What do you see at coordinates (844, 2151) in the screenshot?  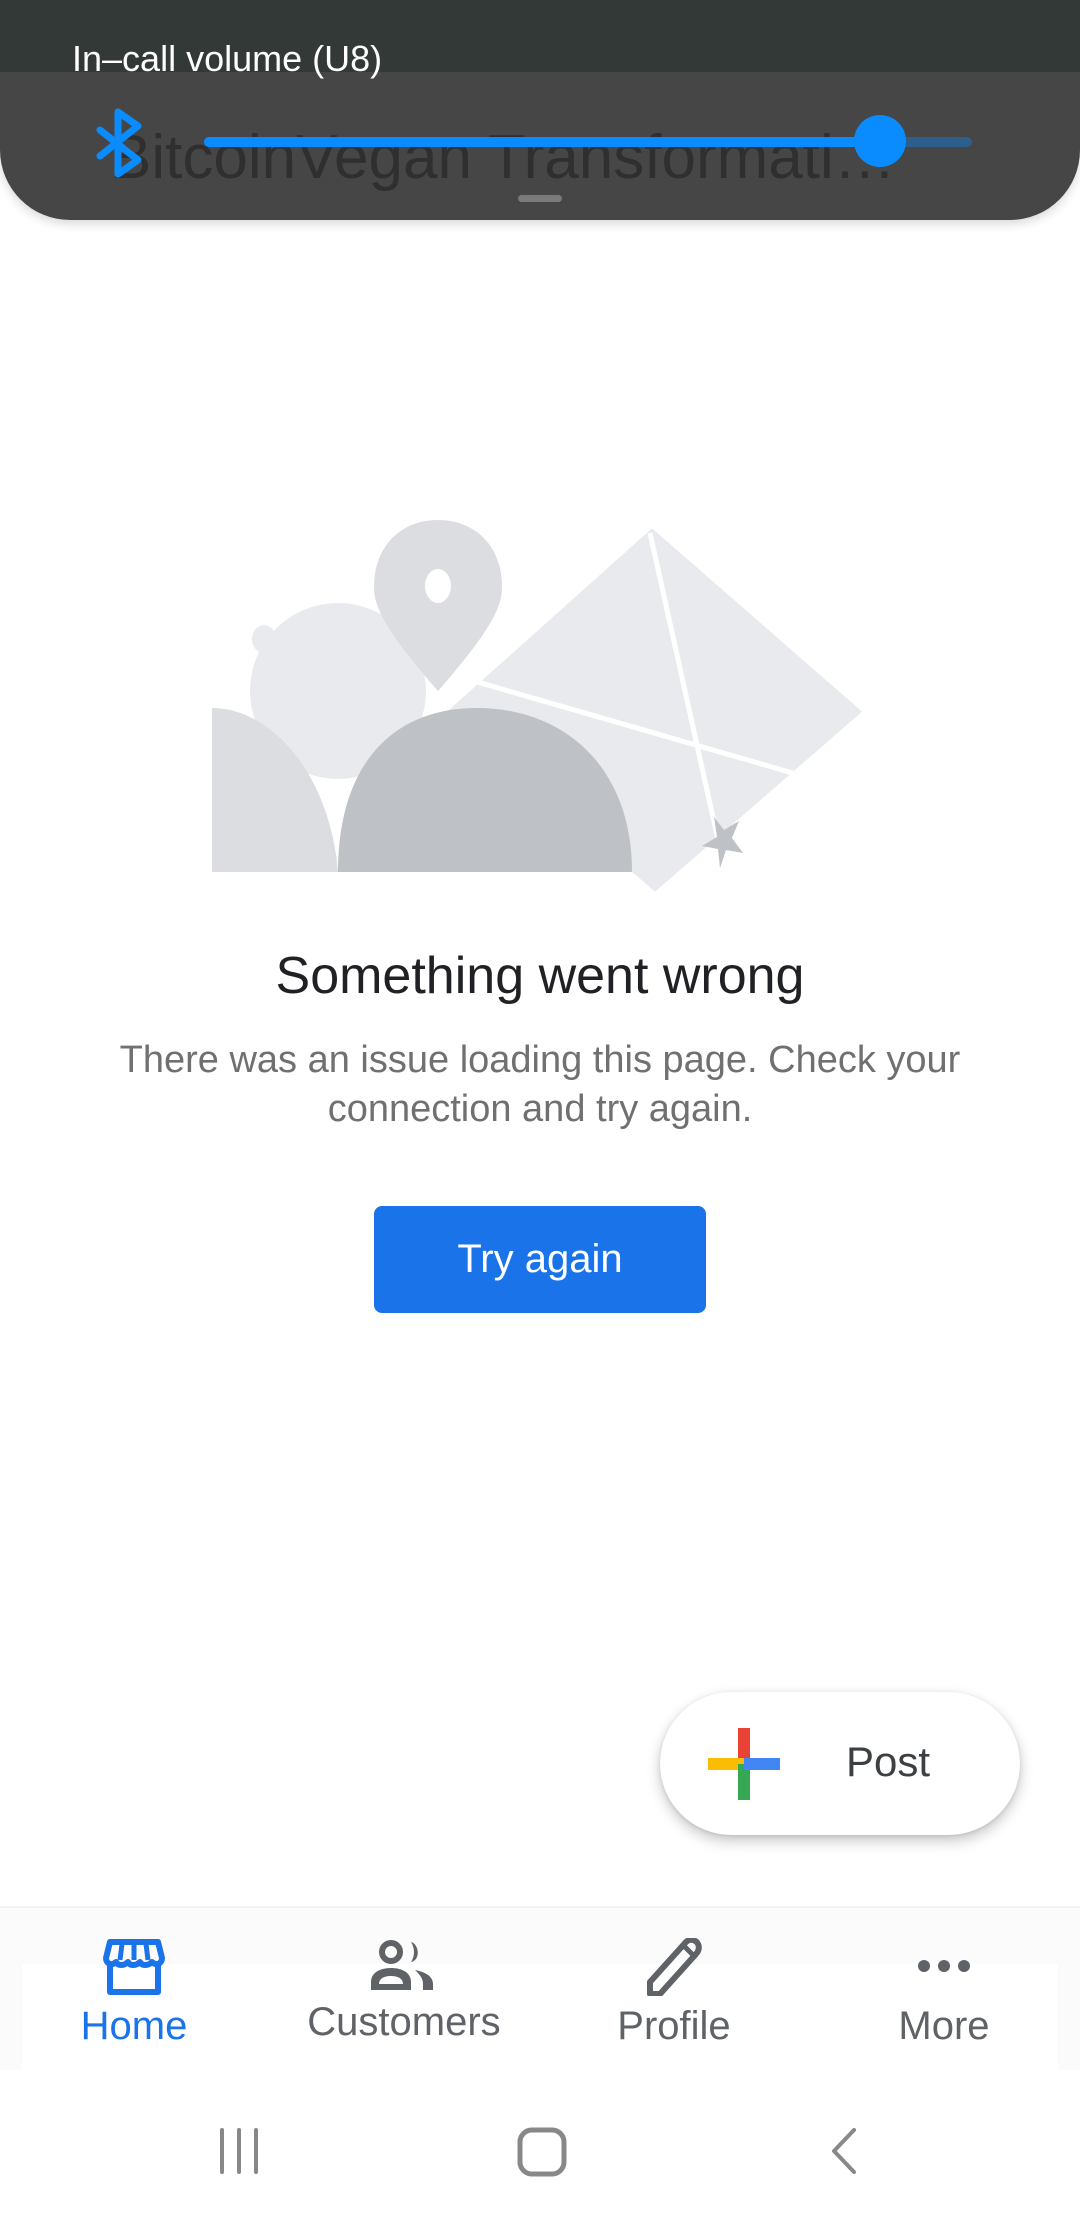 I see `back-icon` at bounding box center [844, 2151].